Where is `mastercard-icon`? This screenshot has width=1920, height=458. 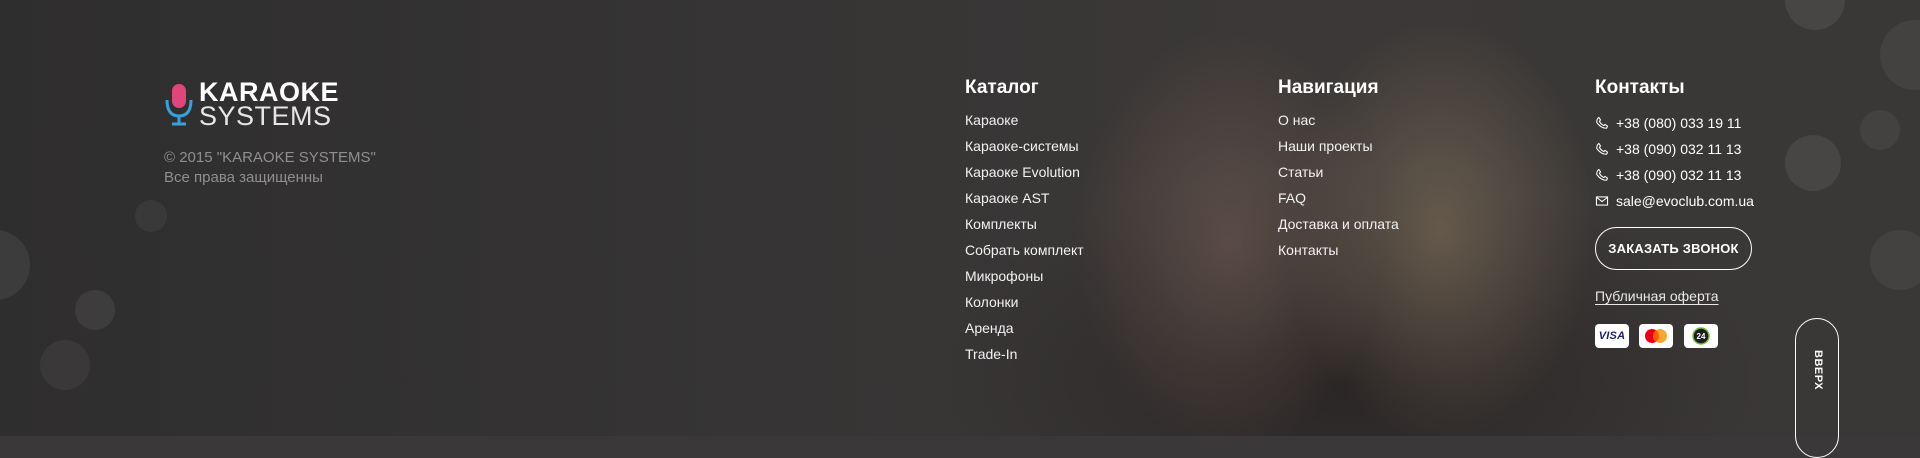 mastercard-icon is located at coordinates (1656, 336).